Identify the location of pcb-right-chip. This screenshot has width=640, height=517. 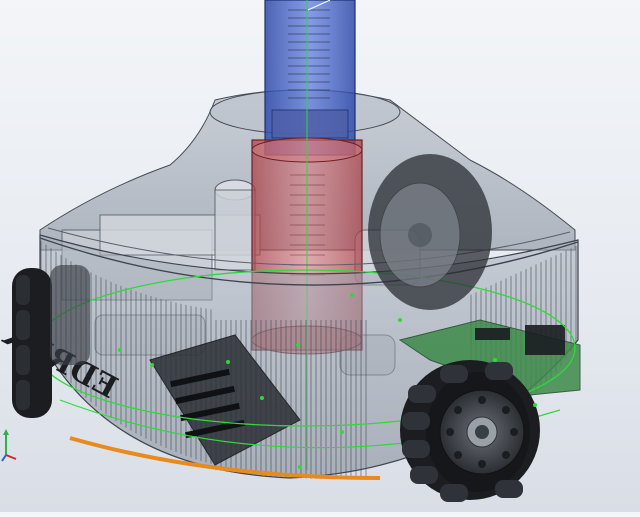
(545, 340).